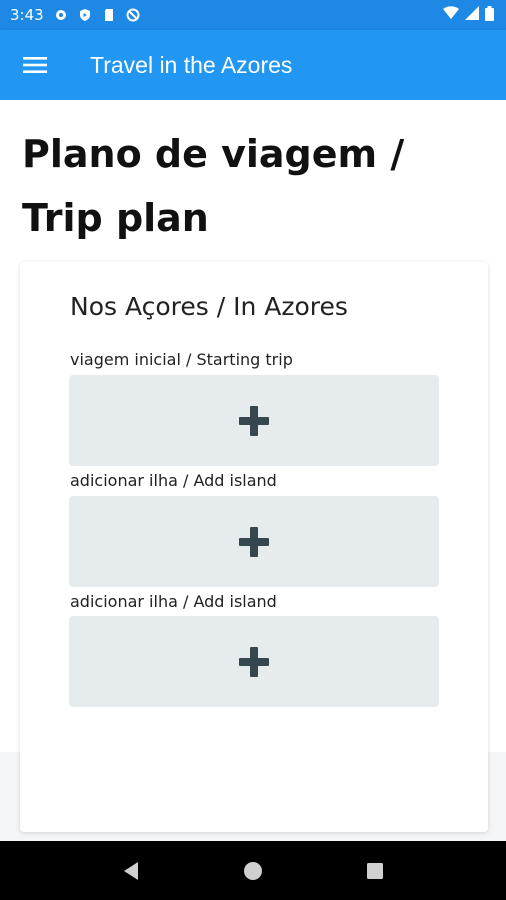 The height and width of the screenshot is (900, 506). I want to click on app-bar: Travel in the Azores, so click(253, 65).